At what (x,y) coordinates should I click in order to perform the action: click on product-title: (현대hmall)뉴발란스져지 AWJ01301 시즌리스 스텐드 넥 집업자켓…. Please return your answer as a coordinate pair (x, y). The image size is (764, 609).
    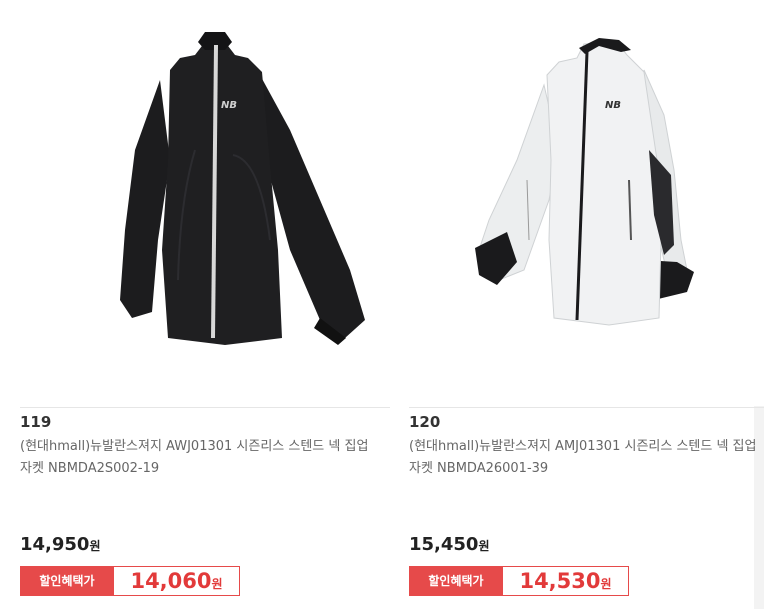
    Looking at the image, I should click on (197, 458).